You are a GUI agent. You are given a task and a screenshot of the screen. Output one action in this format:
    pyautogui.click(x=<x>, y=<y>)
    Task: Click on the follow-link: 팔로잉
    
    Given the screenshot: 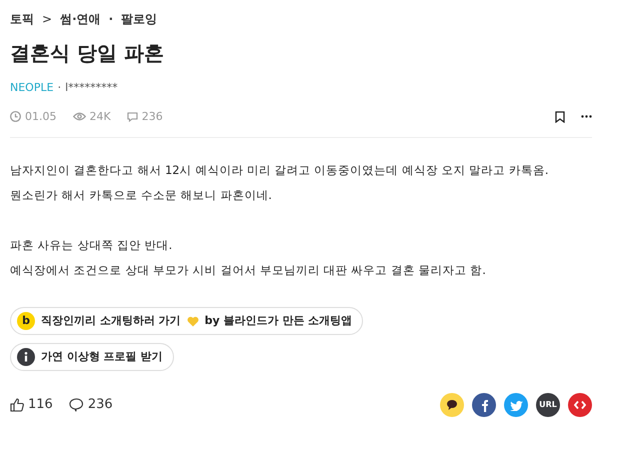 What is the action you would take?
    pyautogui.click(x=139, y=19)
    